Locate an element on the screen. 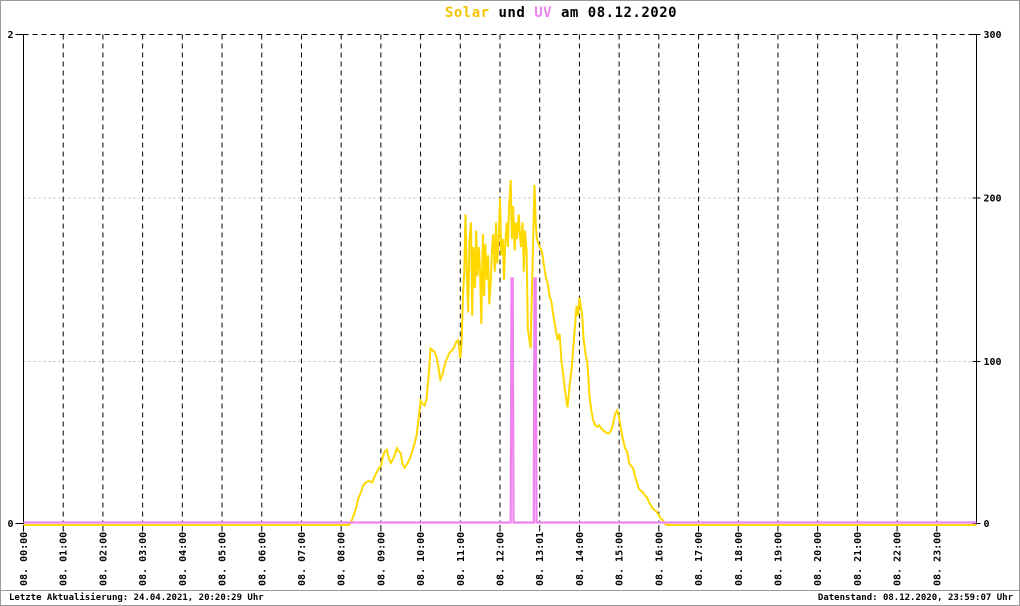 This screenshot has width=1020, height=606. right-axis-tick-label: 0 is located at coordinates (987, 524).